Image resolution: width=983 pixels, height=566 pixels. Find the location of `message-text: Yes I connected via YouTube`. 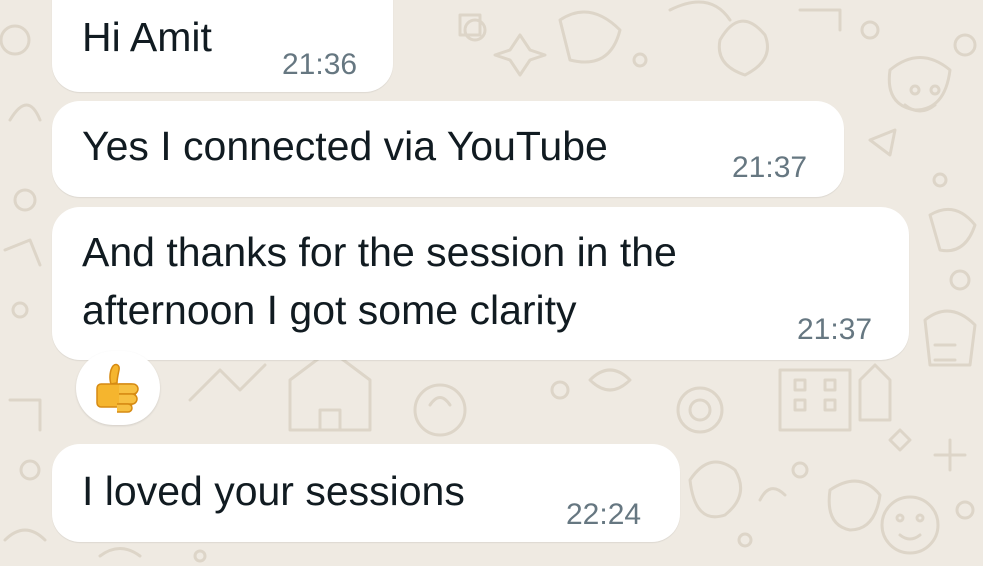

message-text: Yes I connected via YouTube is located at coordinates (345, 146).